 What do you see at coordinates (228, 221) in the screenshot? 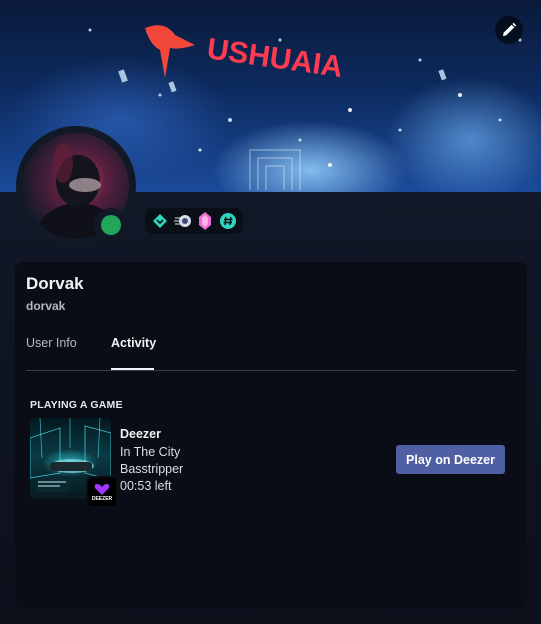
I see `hashtag-icon` at bounding box center [228, 221].